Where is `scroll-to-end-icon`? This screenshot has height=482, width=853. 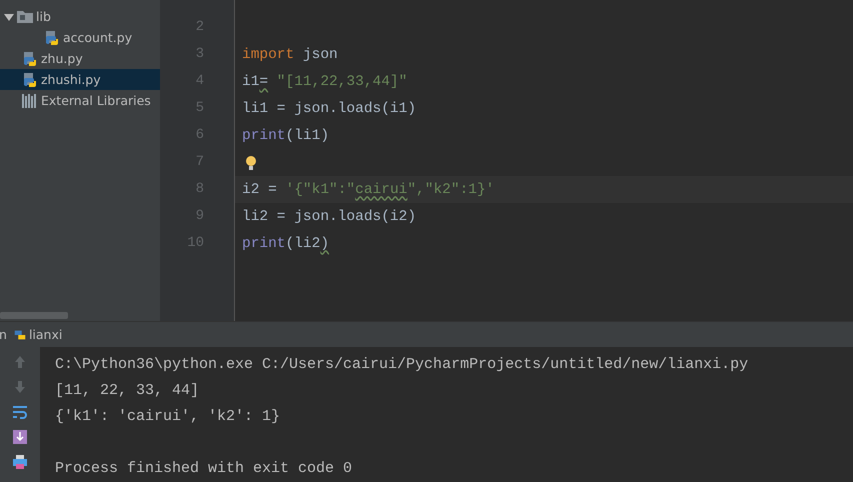 scroll-to-end-icon is located at coordinates (20, 437).